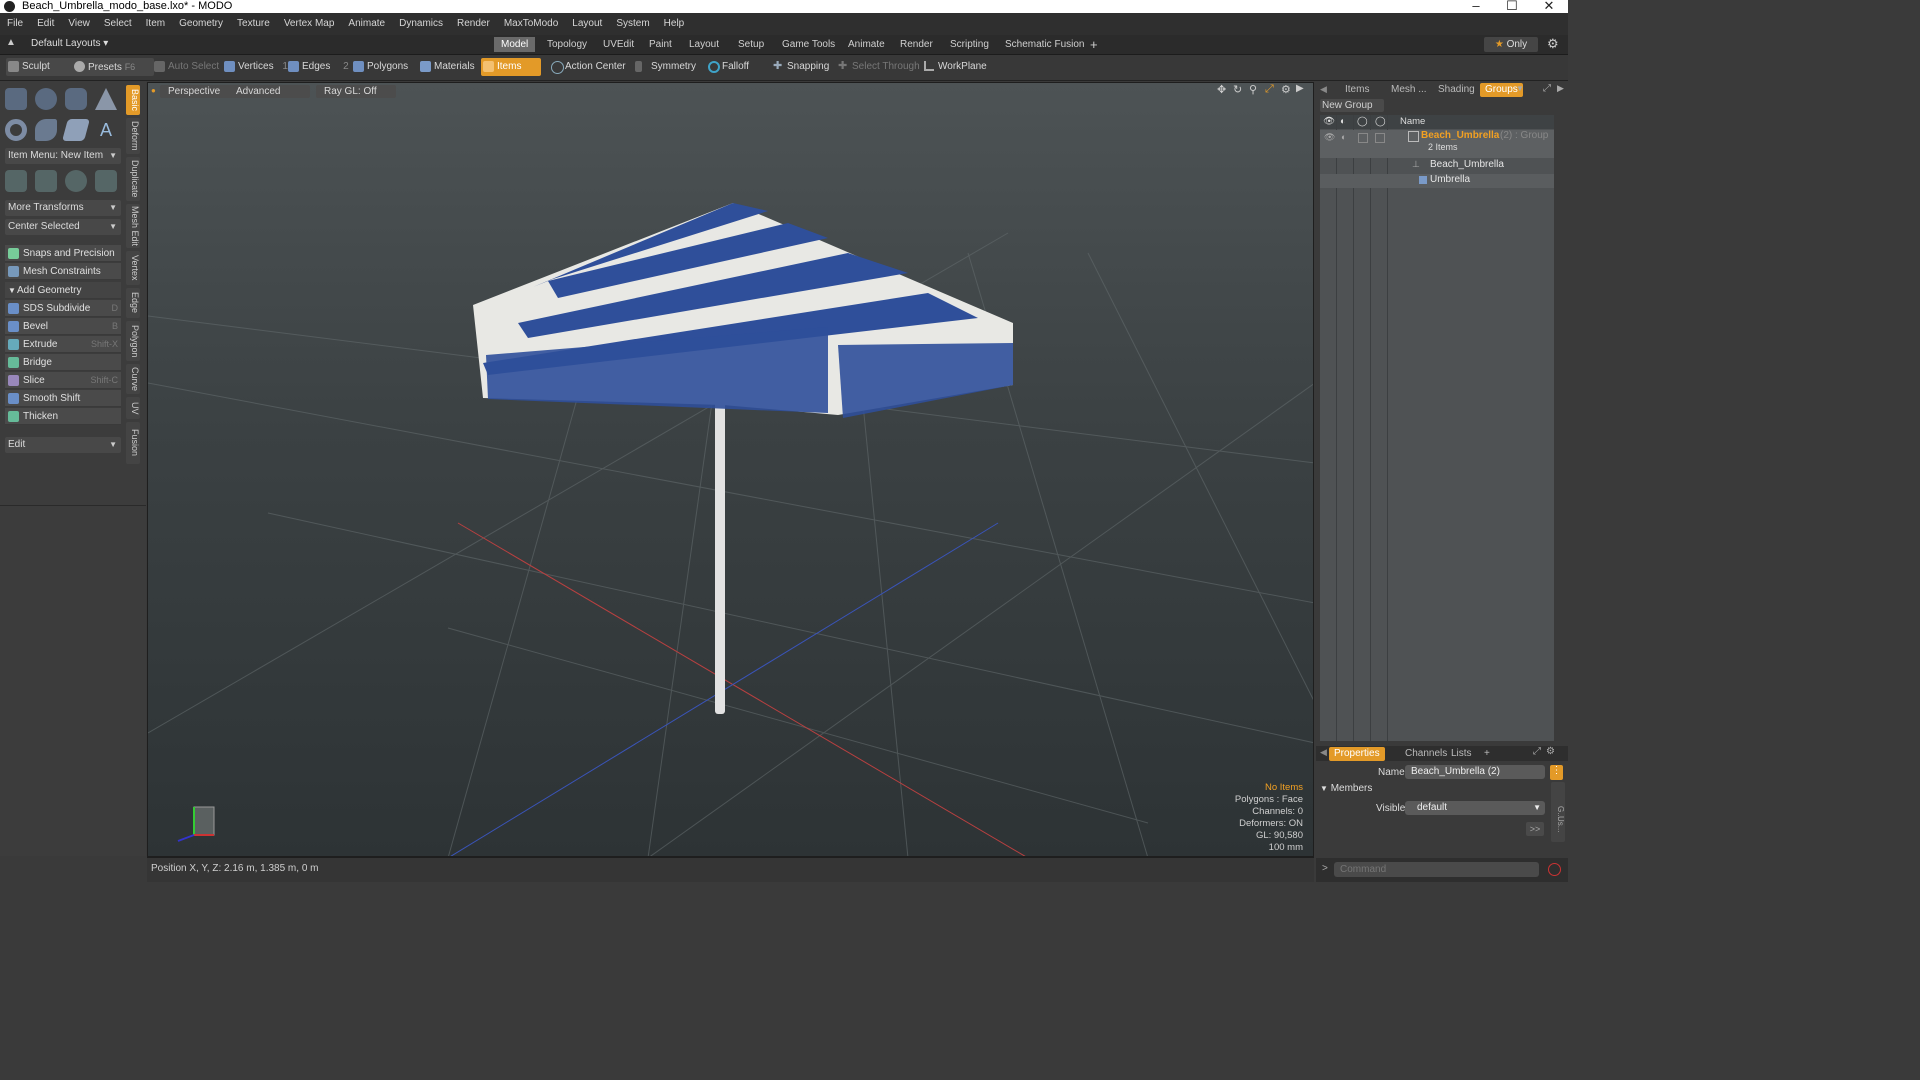 This screenshot has height=1080, width=1920. What do you see at coordinates (727, 67) in the screenshot?
I see `falloff-button: Falloff` at bounding box center [727, 67].